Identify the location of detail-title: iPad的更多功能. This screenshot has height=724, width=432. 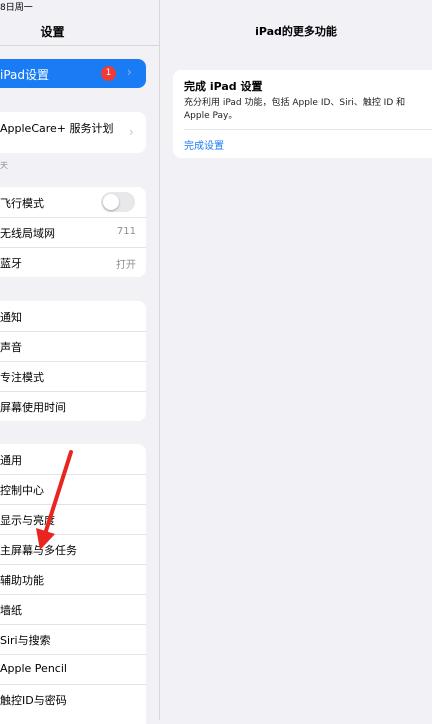
(296, 31).